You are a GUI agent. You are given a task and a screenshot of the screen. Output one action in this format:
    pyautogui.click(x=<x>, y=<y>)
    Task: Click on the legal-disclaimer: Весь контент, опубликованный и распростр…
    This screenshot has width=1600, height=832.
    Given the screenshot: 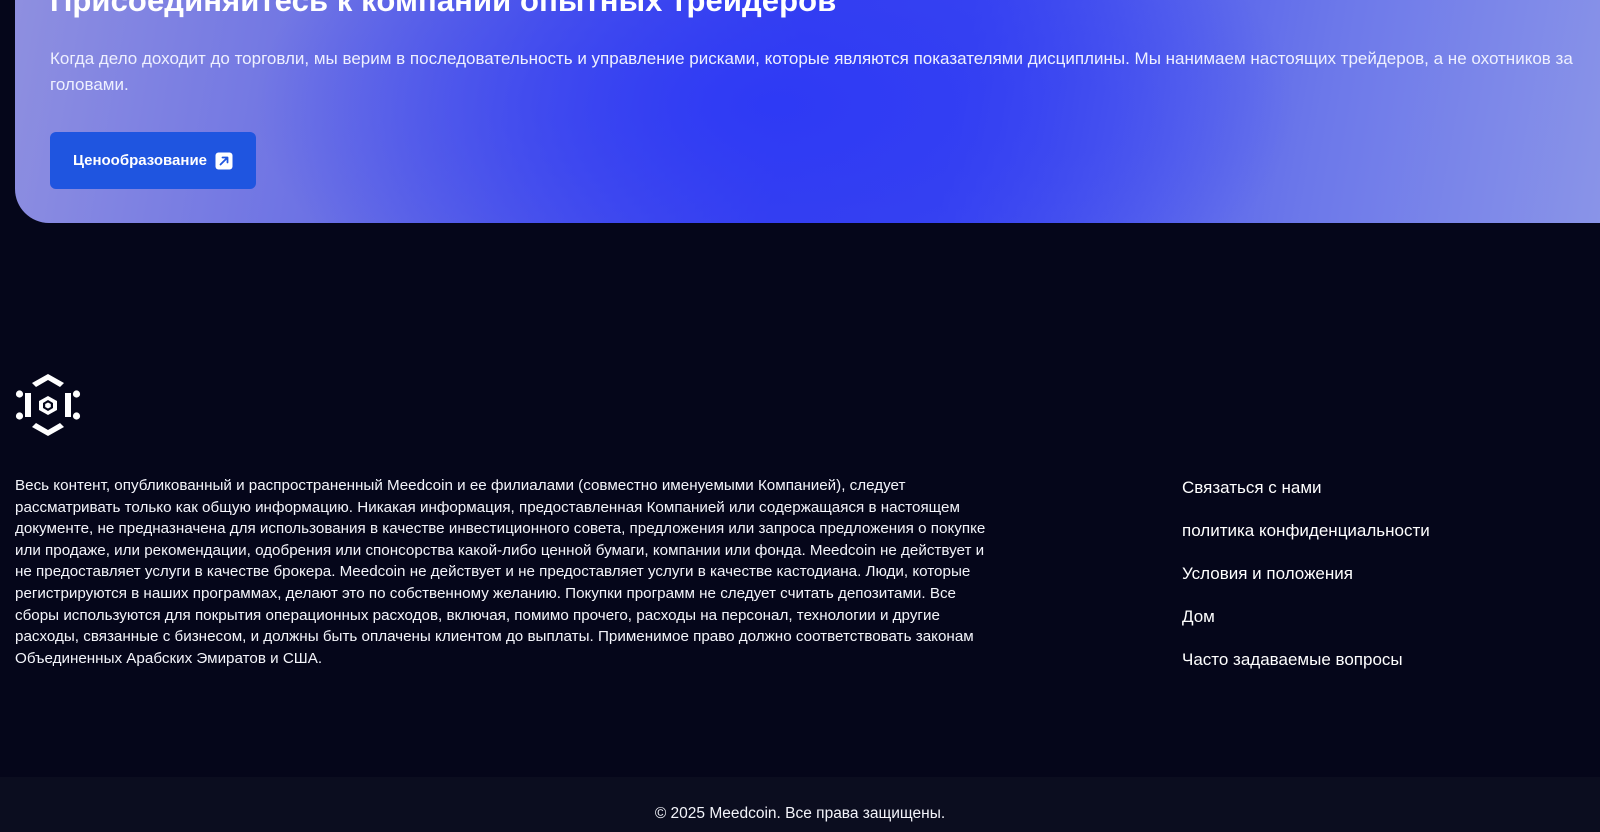 What is the action you would take?
    pyautogui.click(x=500, y=572)
    